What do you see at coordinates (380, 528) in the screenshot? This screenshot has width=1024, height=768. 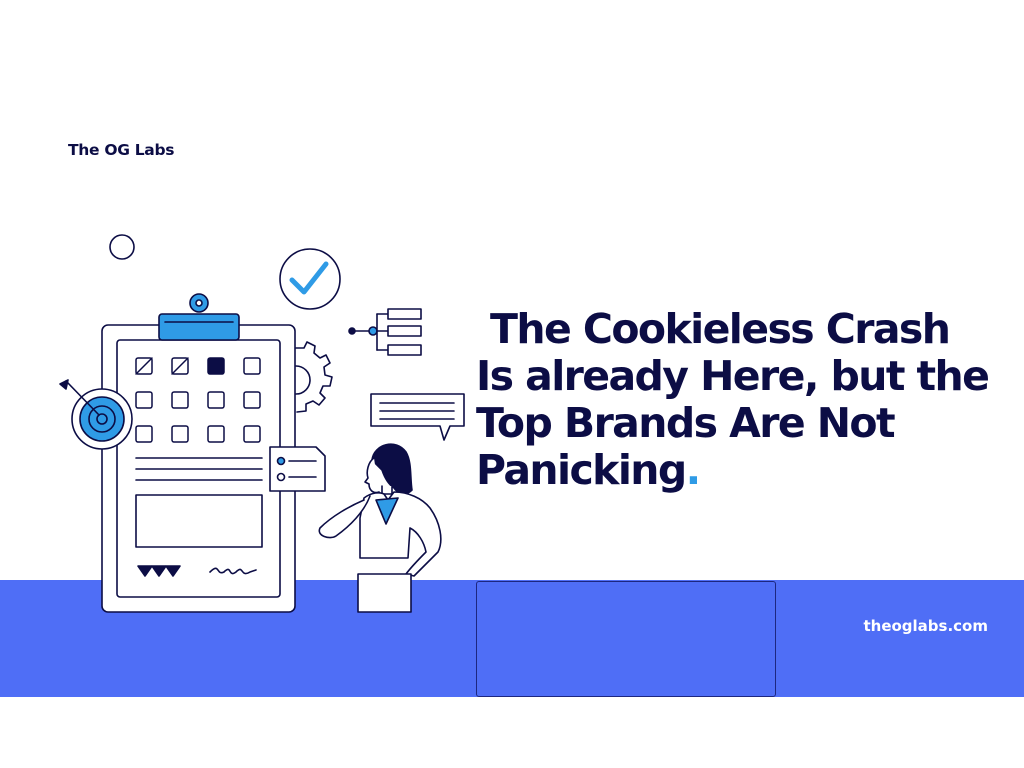 I see `woman-thinking-figure` at bounding box center [380, 528].